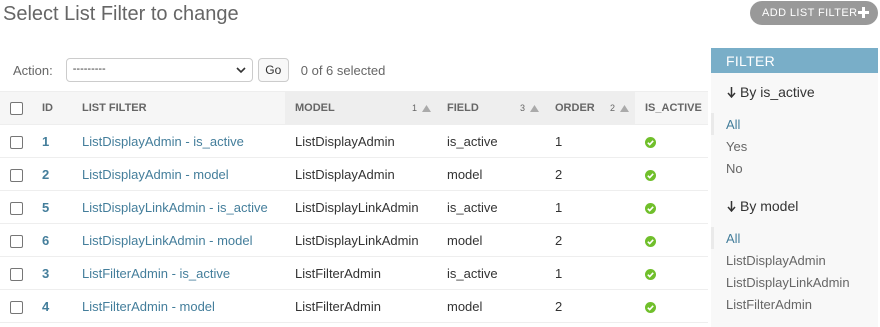 This screenshot has height=327, width=880. What do you see at coordinates (52, 273) in the screenshot?
I see `id-cell: 3` at bounding box center [52, 273].